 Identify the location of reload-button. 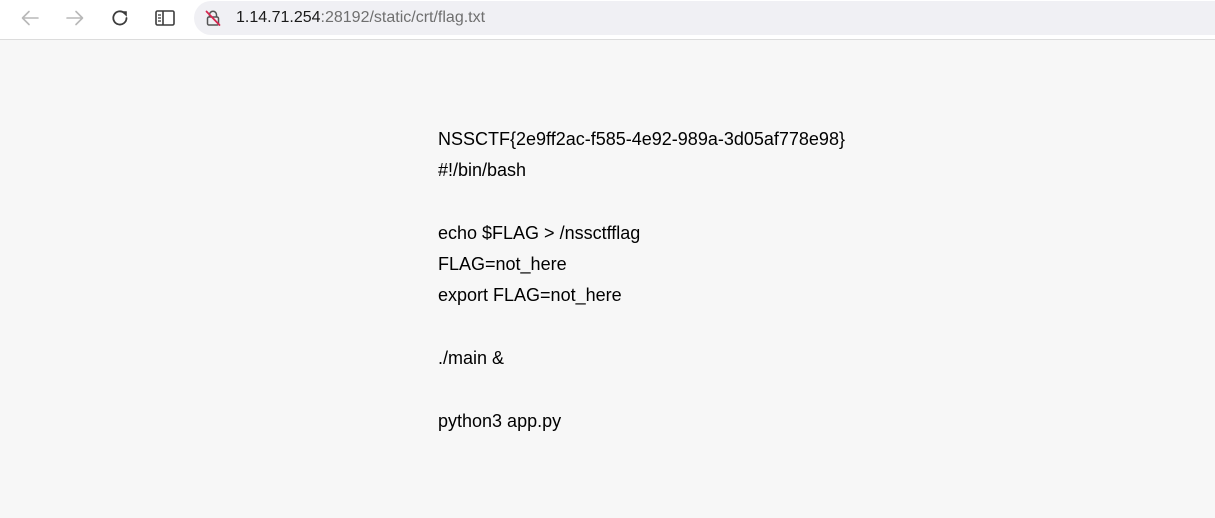
(120, 18).